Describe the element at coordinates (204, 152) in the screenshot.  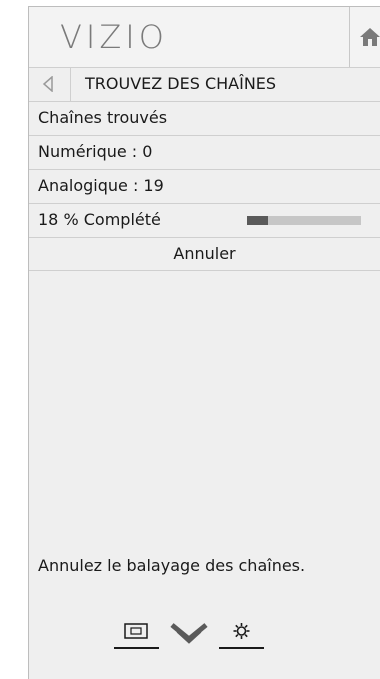
I see `digital-row: Numérique : 0` at that location.